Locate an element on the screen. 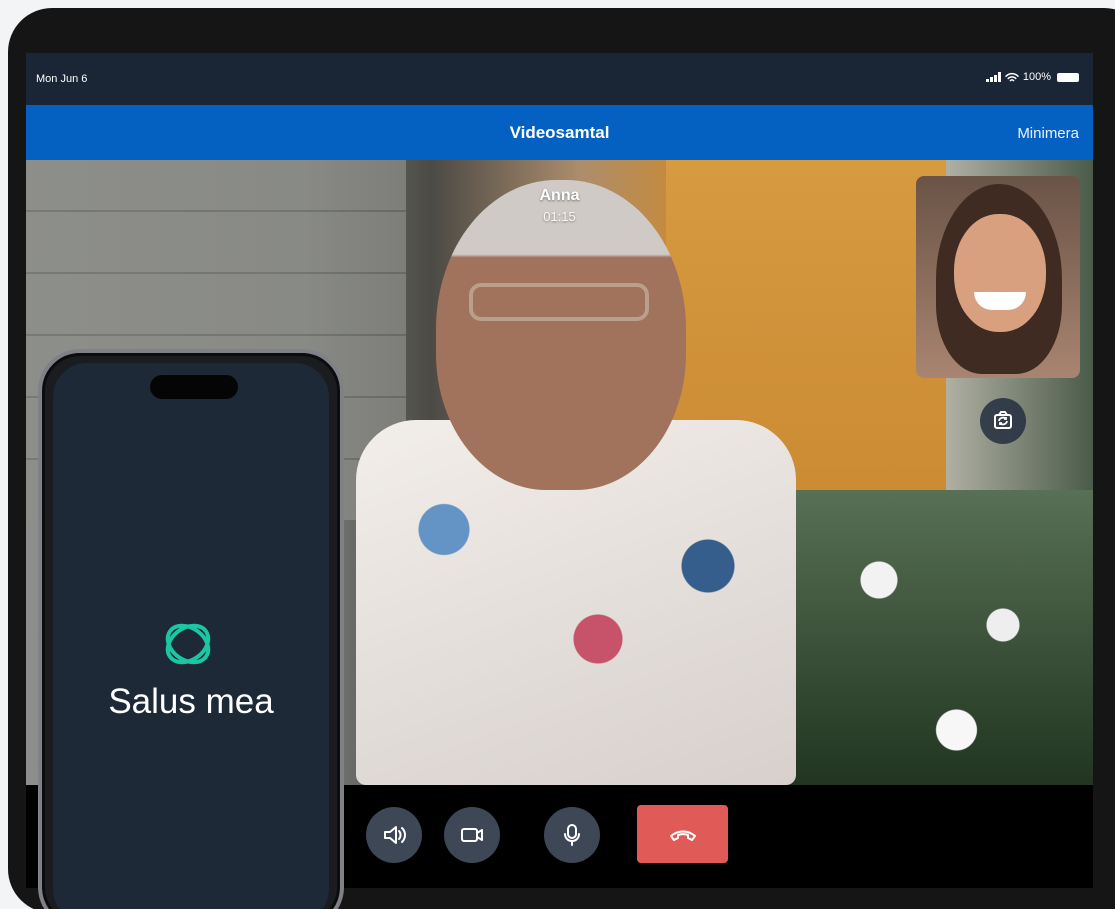  salus-mea-logo-icon is located at coordinates (188, 644).